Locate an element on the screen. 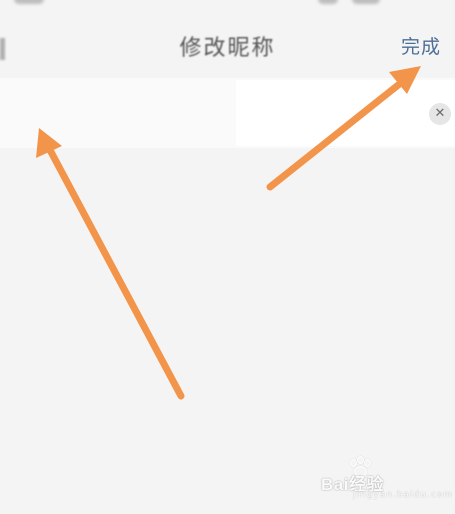 This screenshot has height=514, width=455. input-highlight is located at coordinates (345, 113).